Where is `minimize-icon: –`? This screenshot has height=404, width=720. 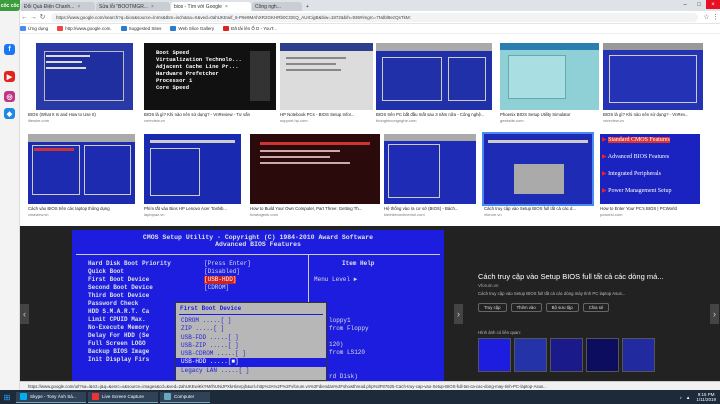
minimize-icon: – is located at coordinates (685, 4).